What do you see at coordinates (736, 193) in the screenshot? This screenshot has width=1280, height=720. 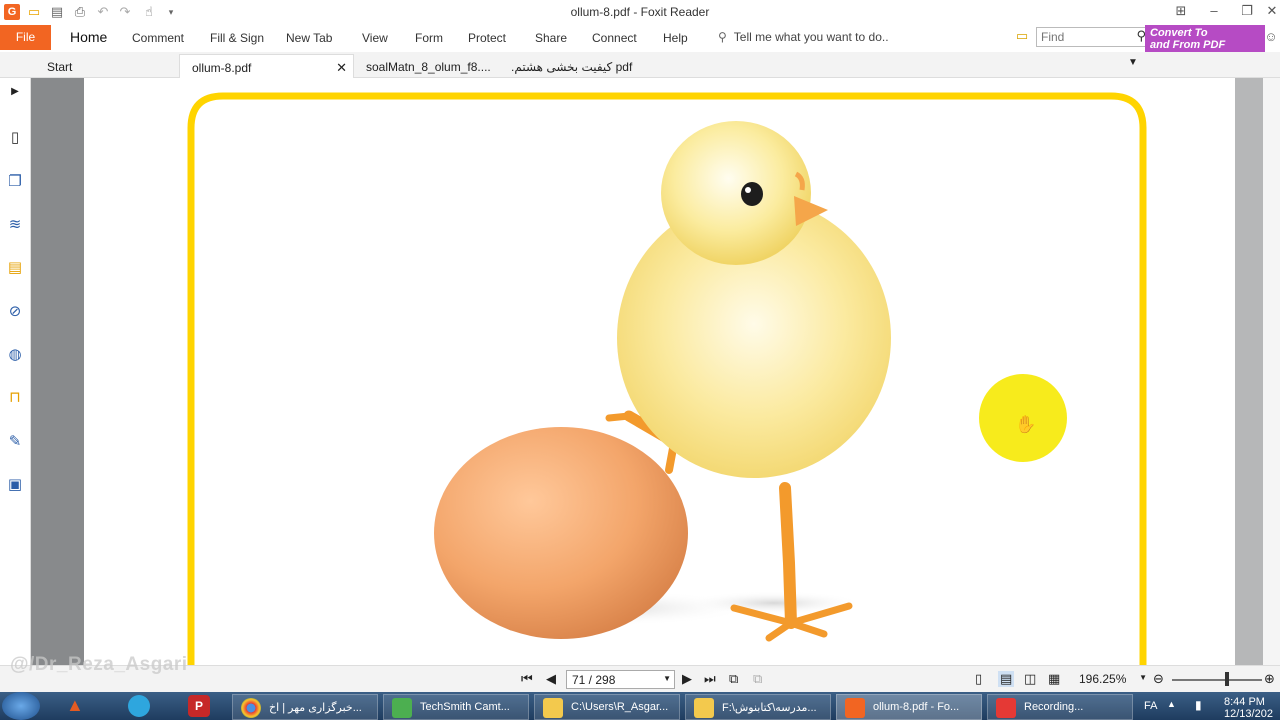 I see `chick-head` at bounding box center [736, 193].